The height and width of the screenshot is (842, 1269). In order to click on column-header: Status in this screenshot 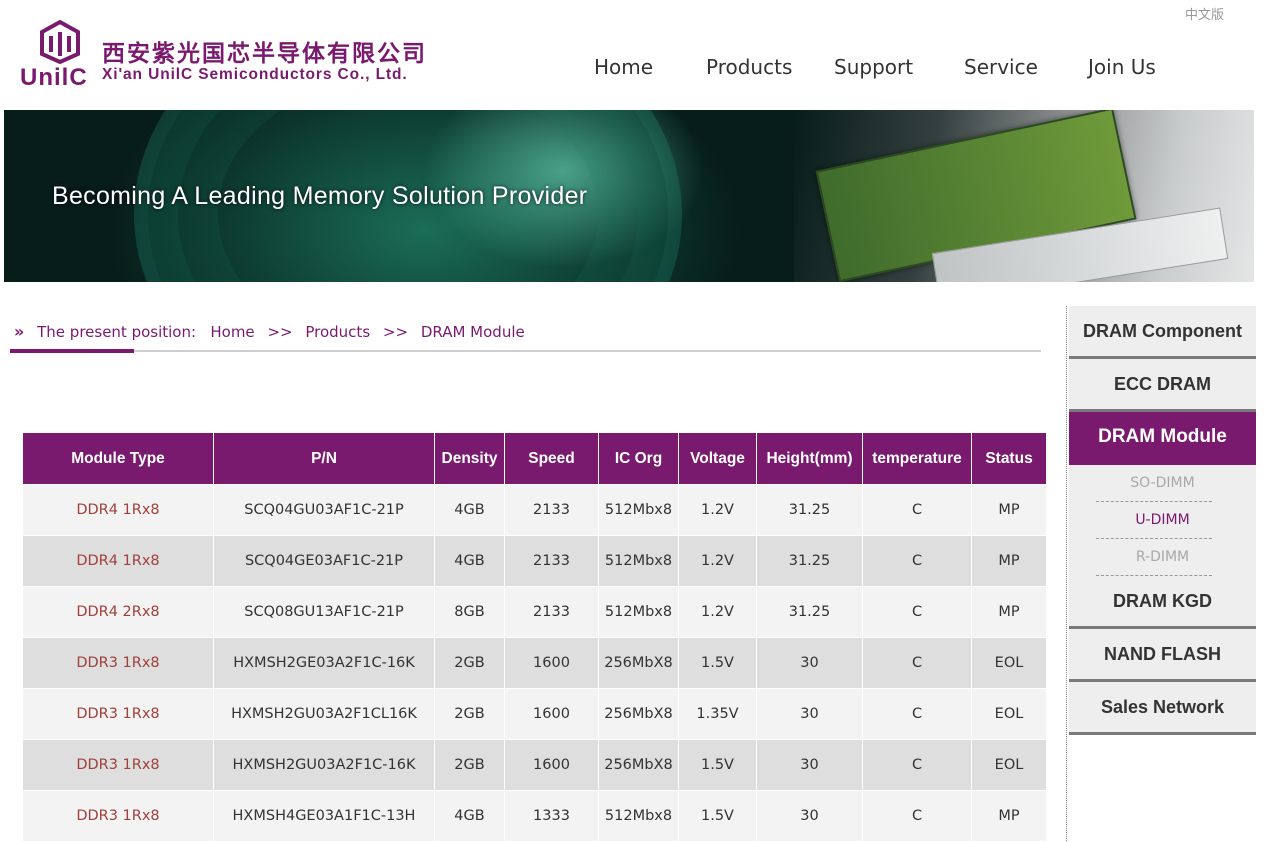, I will do `click(1009, 458)`.